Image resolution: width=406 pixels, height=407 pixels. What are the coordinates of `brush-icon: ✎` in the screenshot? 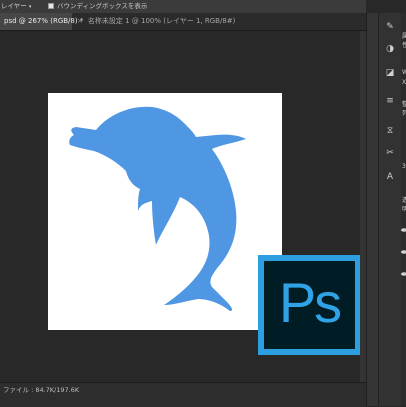 It's located at (390, 27).